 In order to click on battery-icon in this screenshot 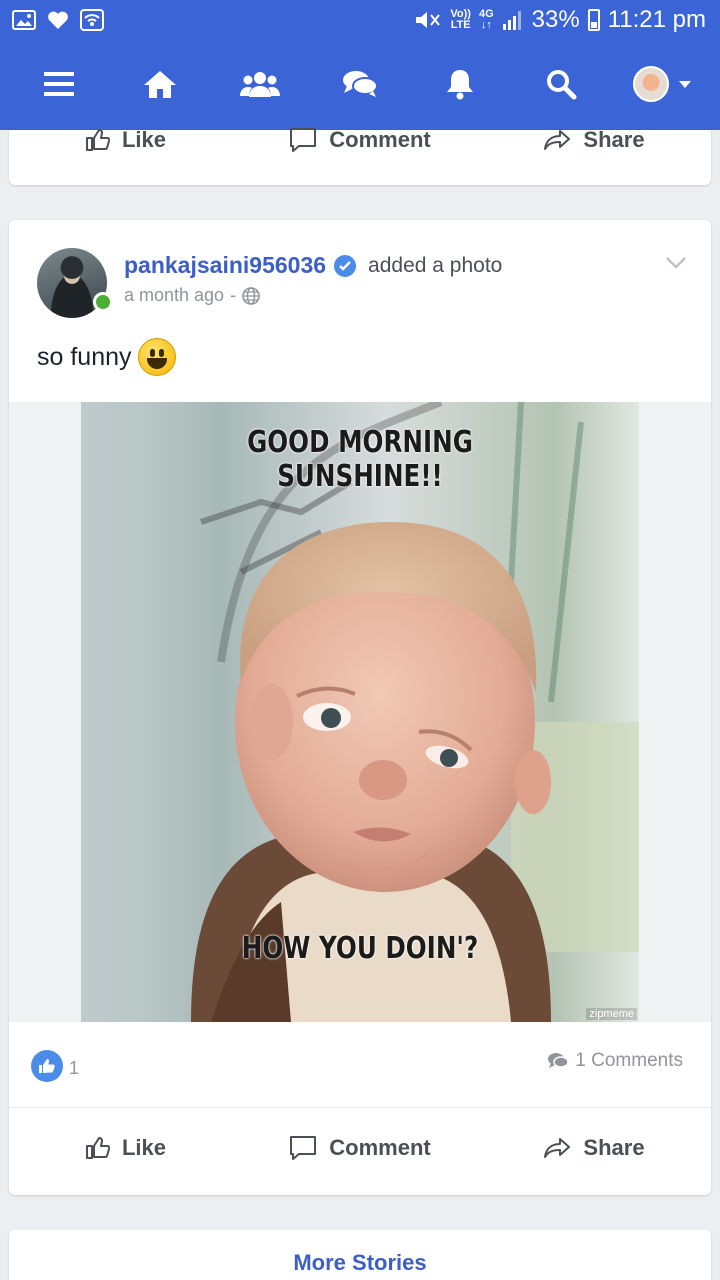, I will do `click(593, 20)`.